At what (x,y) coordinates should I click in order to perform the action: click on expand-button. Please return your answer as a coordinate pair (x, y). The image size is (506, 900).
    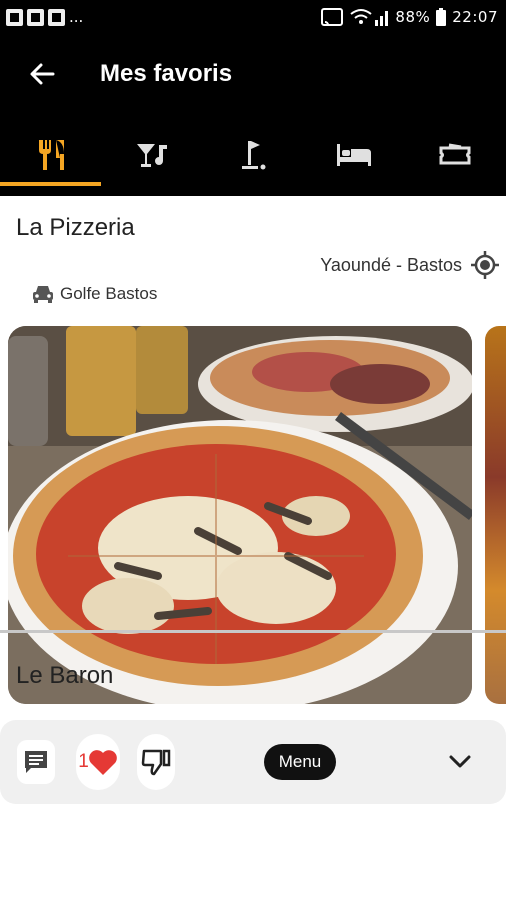
    Looking at the image, I should click on (460, 762).